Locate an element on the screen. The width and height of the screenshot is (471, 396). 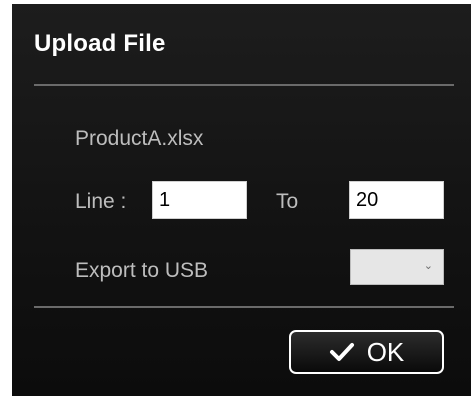
line-to-input is located at coordinates (396, 200).